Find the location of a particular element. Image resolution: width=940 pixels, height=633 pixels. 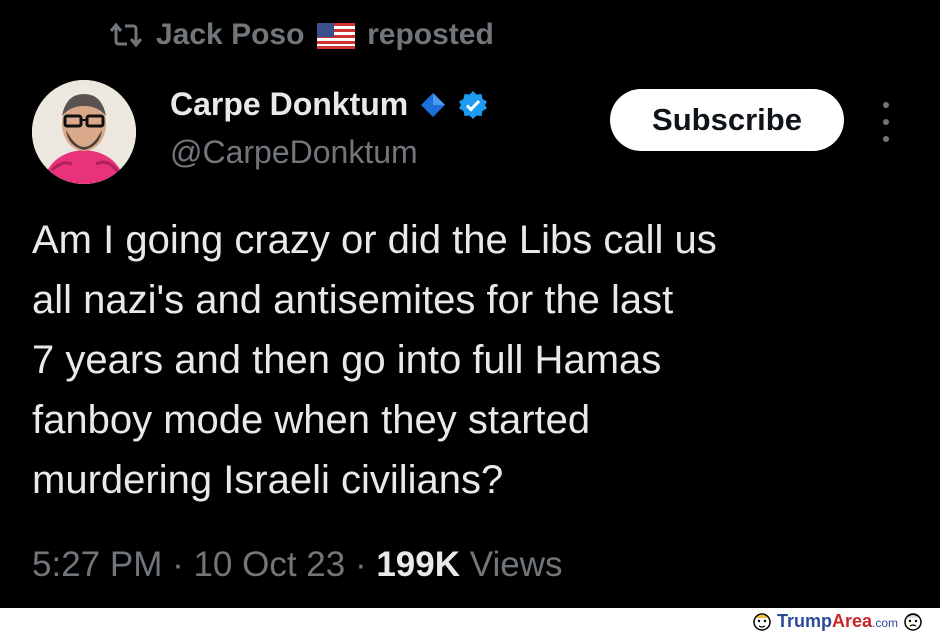

tweet-line: fanboy mode when they started is located at coordinates (311, 420).